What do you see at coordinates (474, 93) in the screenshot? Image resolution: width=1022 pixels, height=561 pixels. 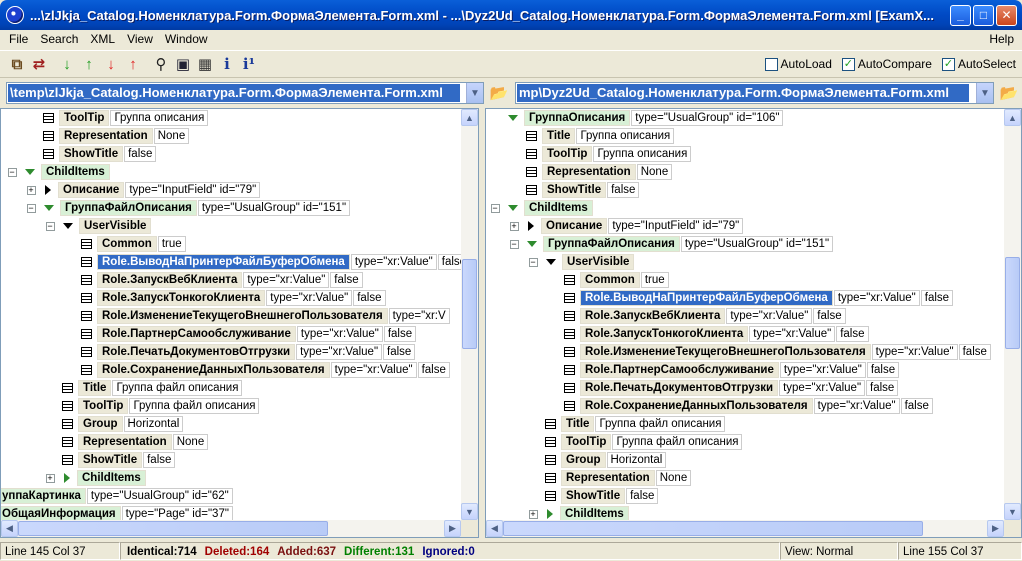 I see `left-combo-chevron-down-icon: ▼` at bounding box center [474, 93].